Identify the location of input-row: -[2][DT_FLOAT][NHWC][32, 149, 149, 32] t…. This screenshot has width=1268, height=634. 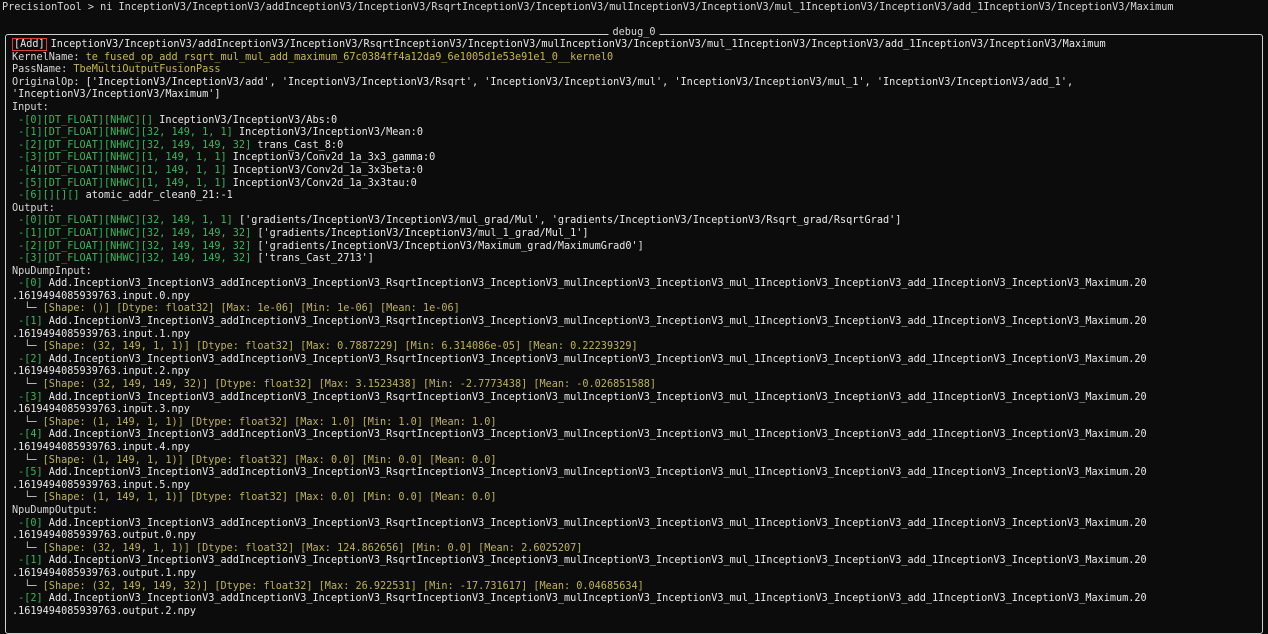
(634, 146).